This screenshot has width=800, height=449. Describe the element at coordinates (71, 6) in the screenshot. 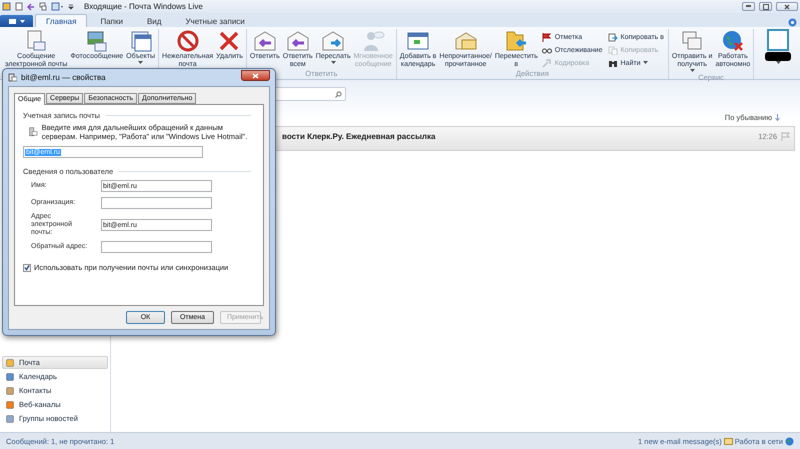

I see `caret-icon` at that location.